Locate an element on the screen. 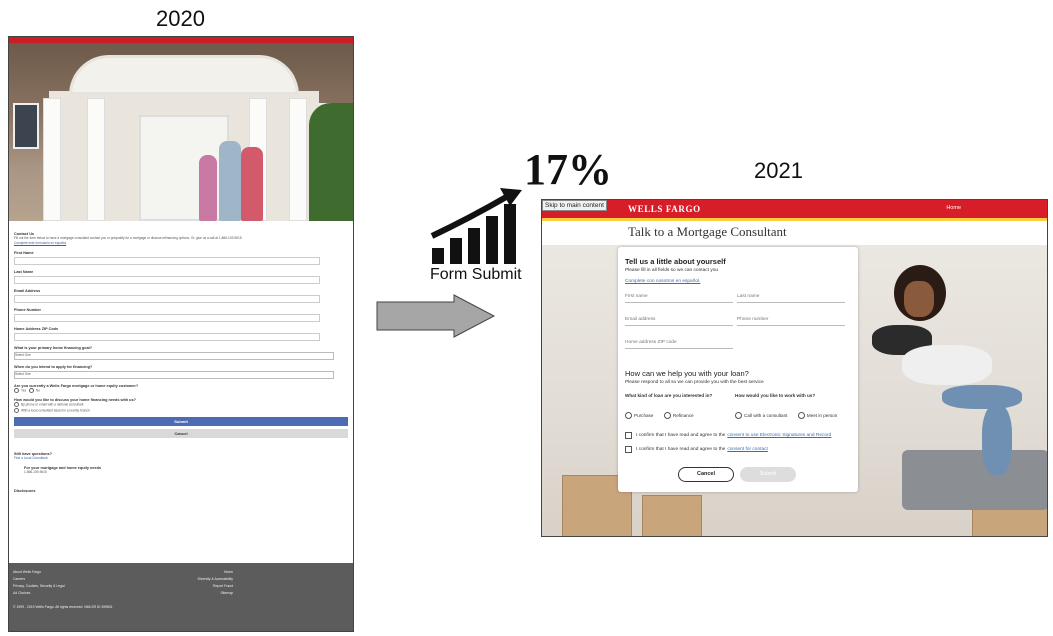 The height and width of the screenshot is (636, 1053). old-footer-link: Home is located at coordinates (228, 572).